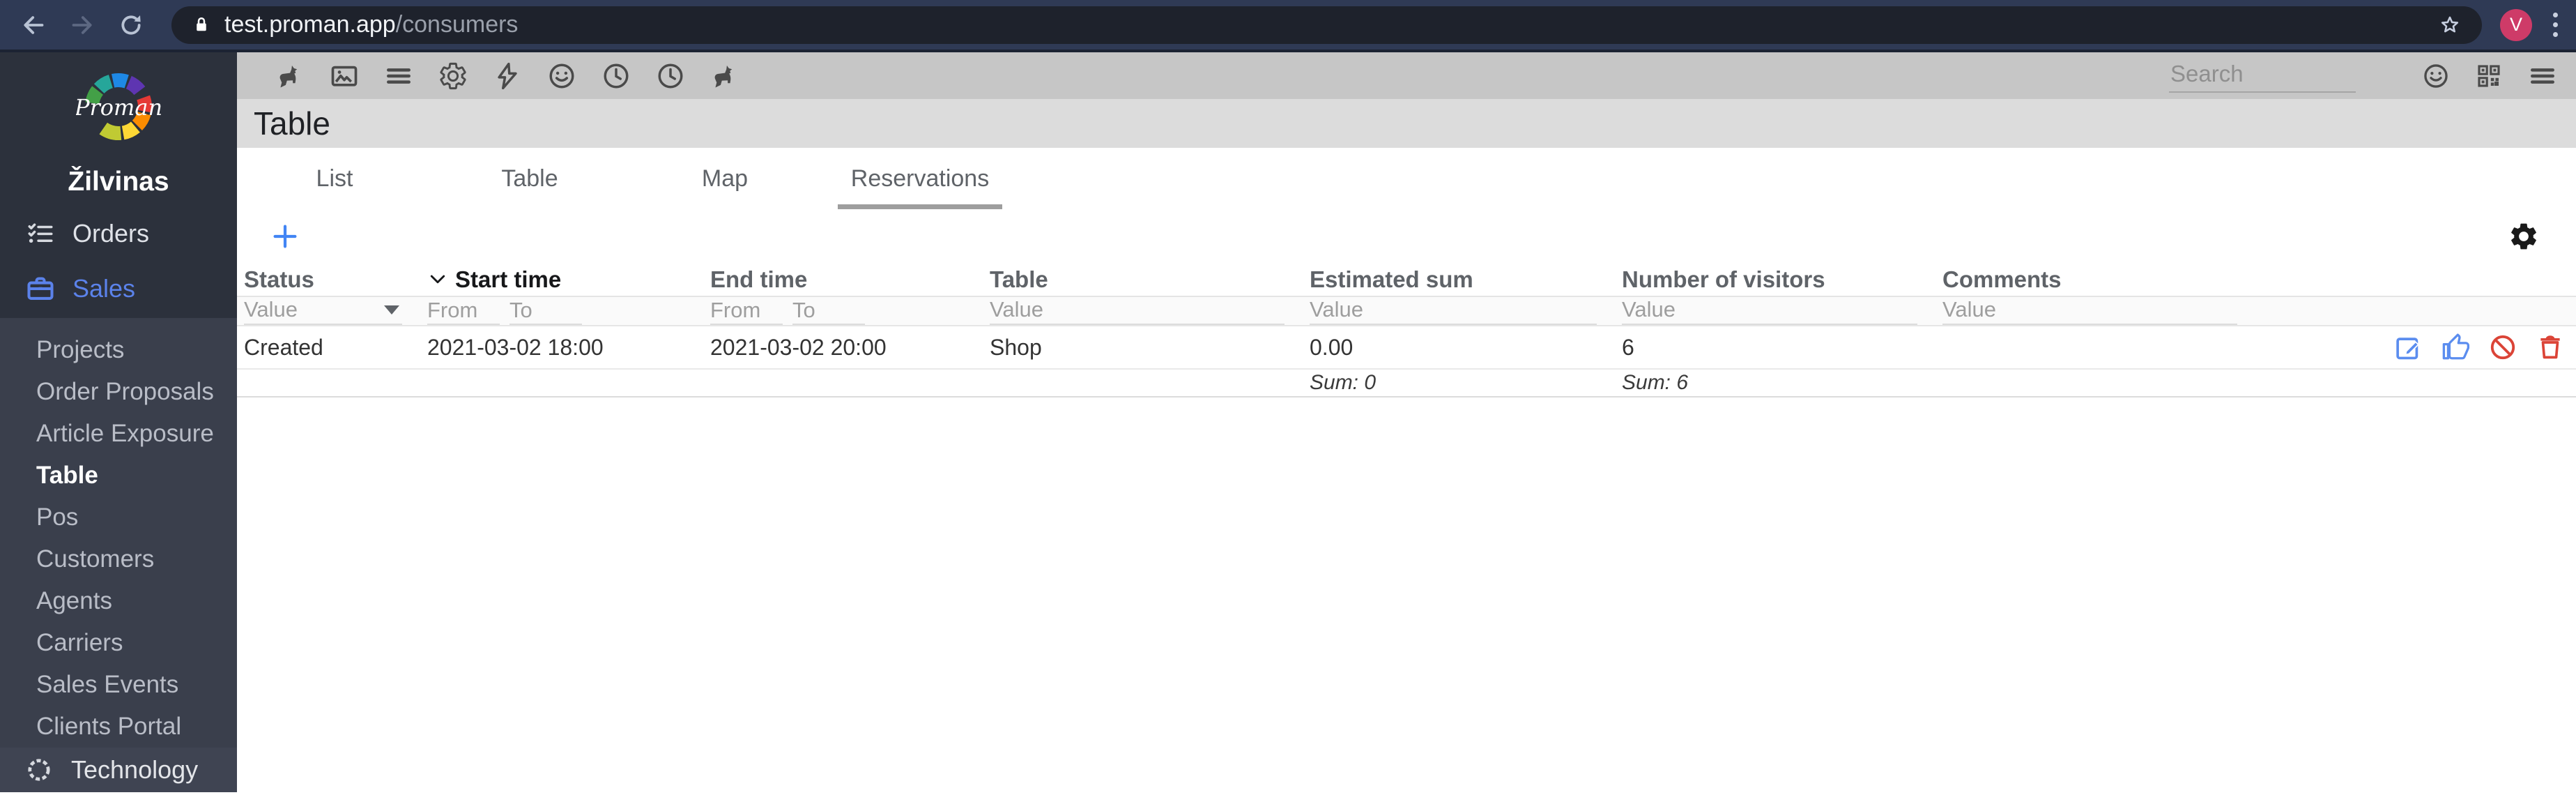 This screenshot has width=2576, height=795. I want to click on column-header-actions, so click(2415, 280).